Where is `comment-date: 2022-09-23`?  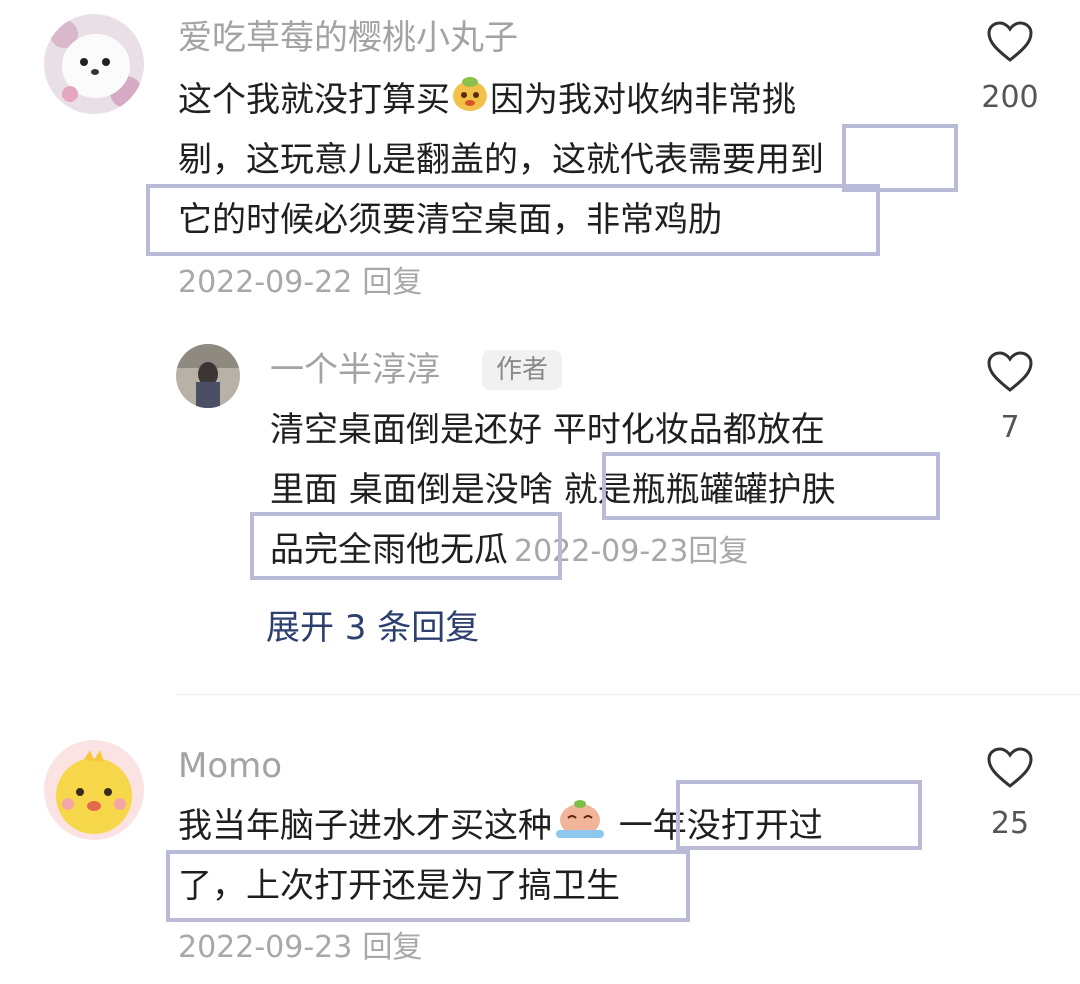
comment-date: 2022-09-23 is located at coordinates (265, 947).